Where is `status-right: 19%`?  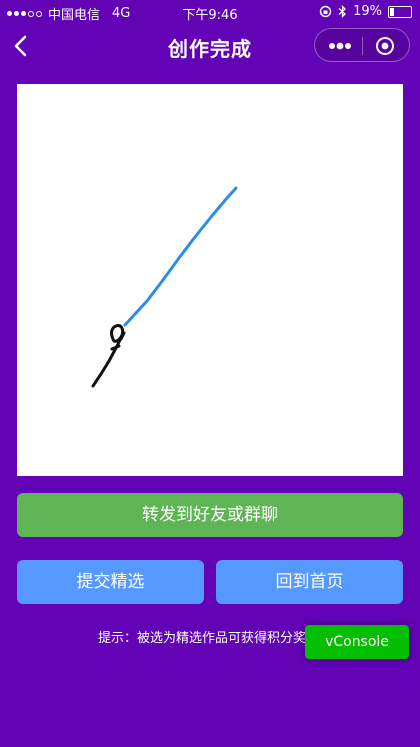
status-right: 19% is located at coordinates (365, 11).